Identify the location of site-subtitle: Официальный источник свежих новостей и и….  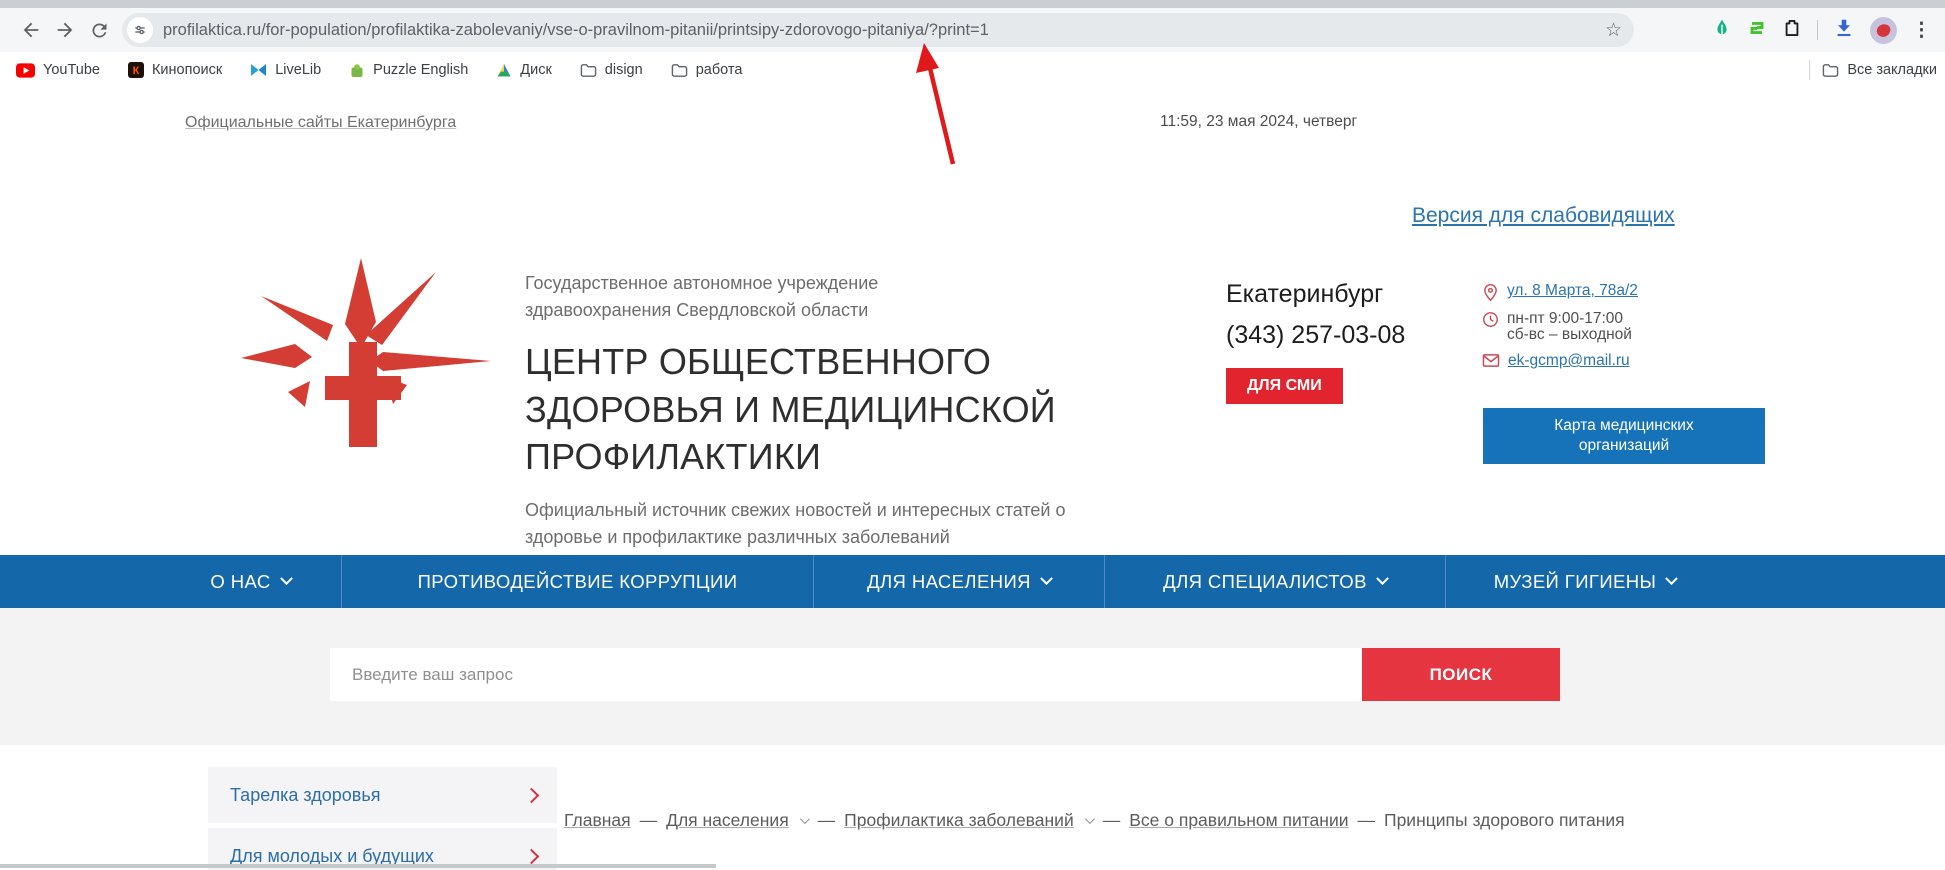
(795, 523).